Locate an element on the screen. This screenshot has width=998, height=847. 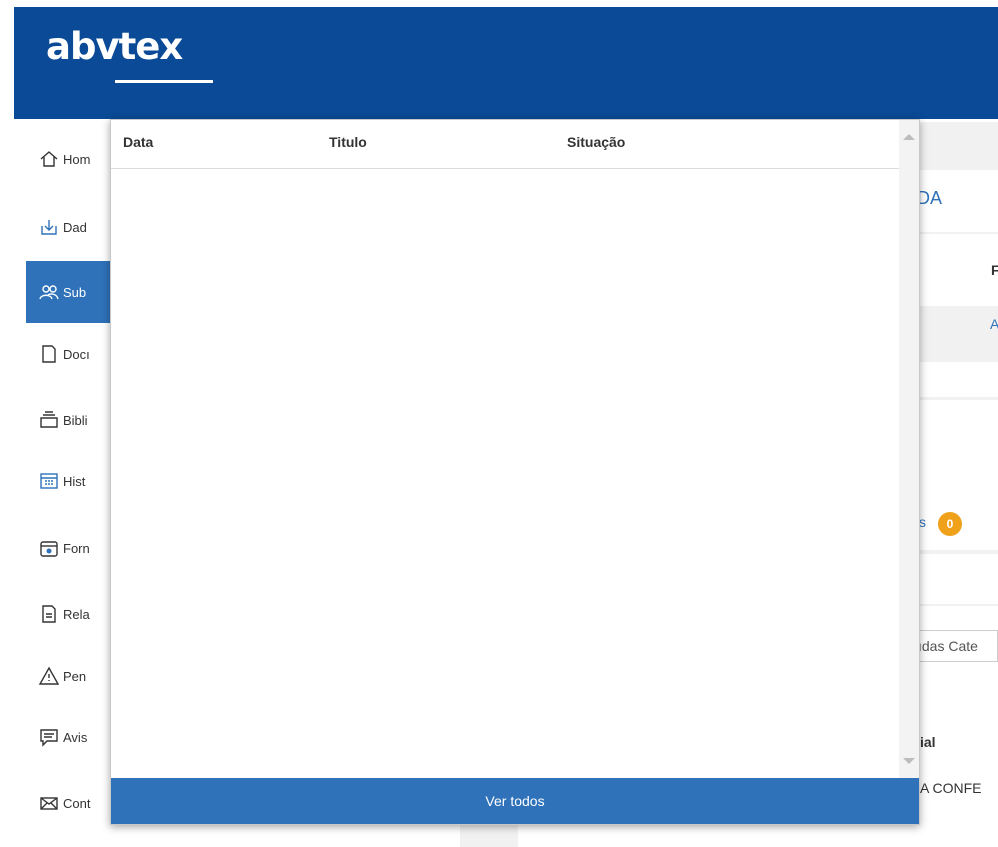
ver-todos-button: Ver todos is located at coordinates (515, 801).